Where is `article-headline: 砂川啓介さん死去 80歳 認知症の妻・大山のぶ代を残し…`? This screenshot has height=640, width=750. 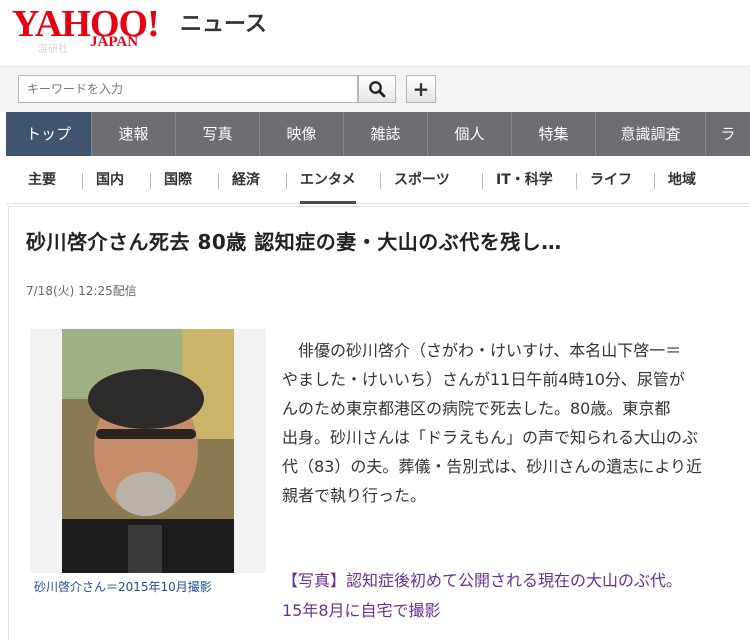 article-headline: 砂川啓介さん死去 80歳 認知症の妻・大山のぶ代を残し… is located at coordinates (294, 242).